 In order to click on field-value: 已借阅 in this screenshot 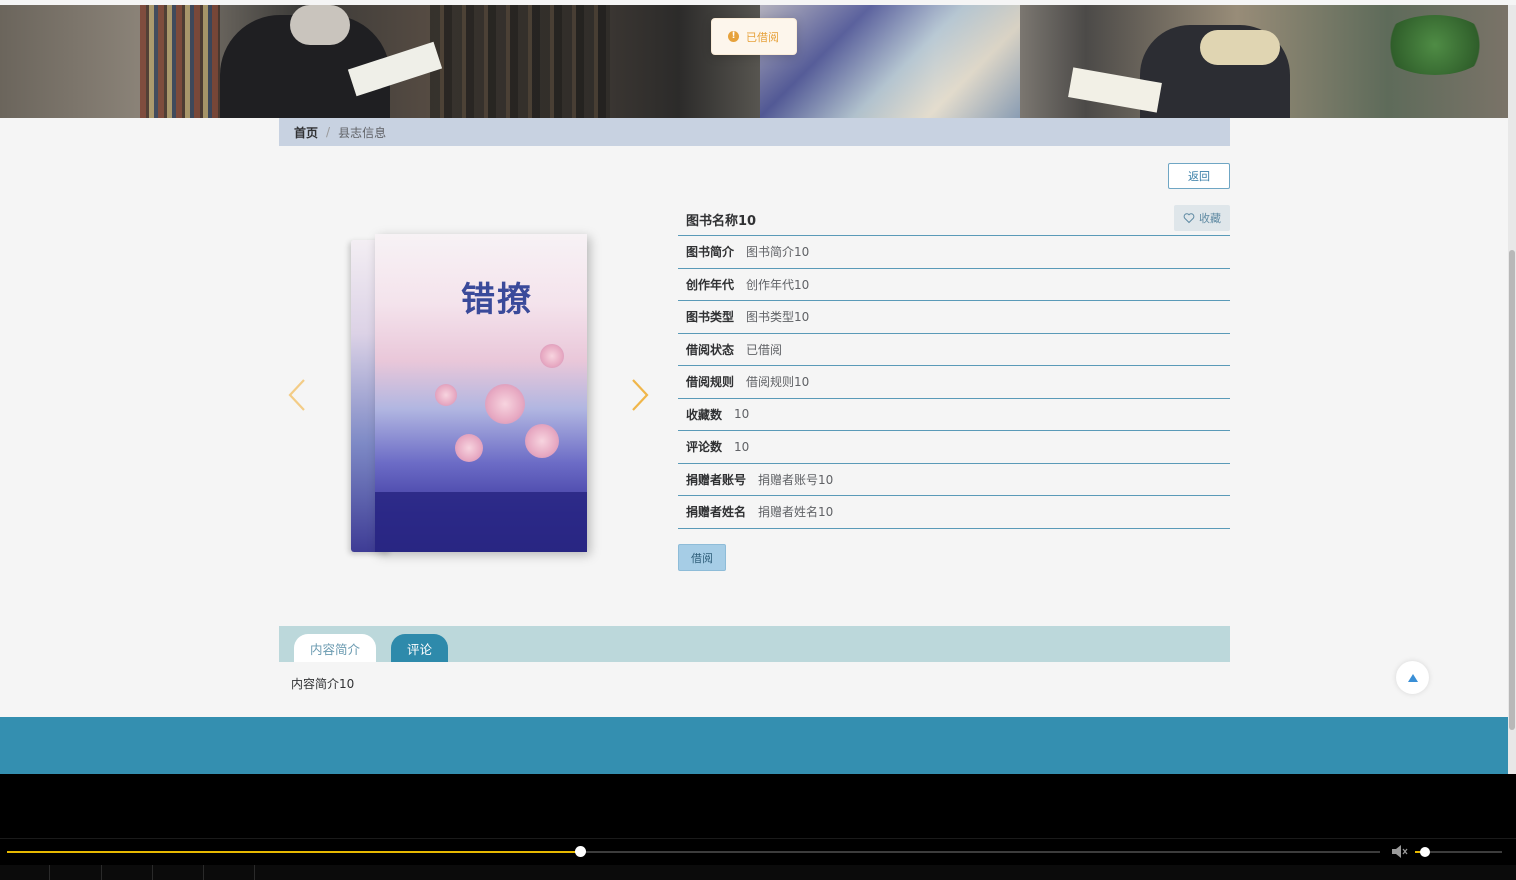, I will do `click(764, 349)`.